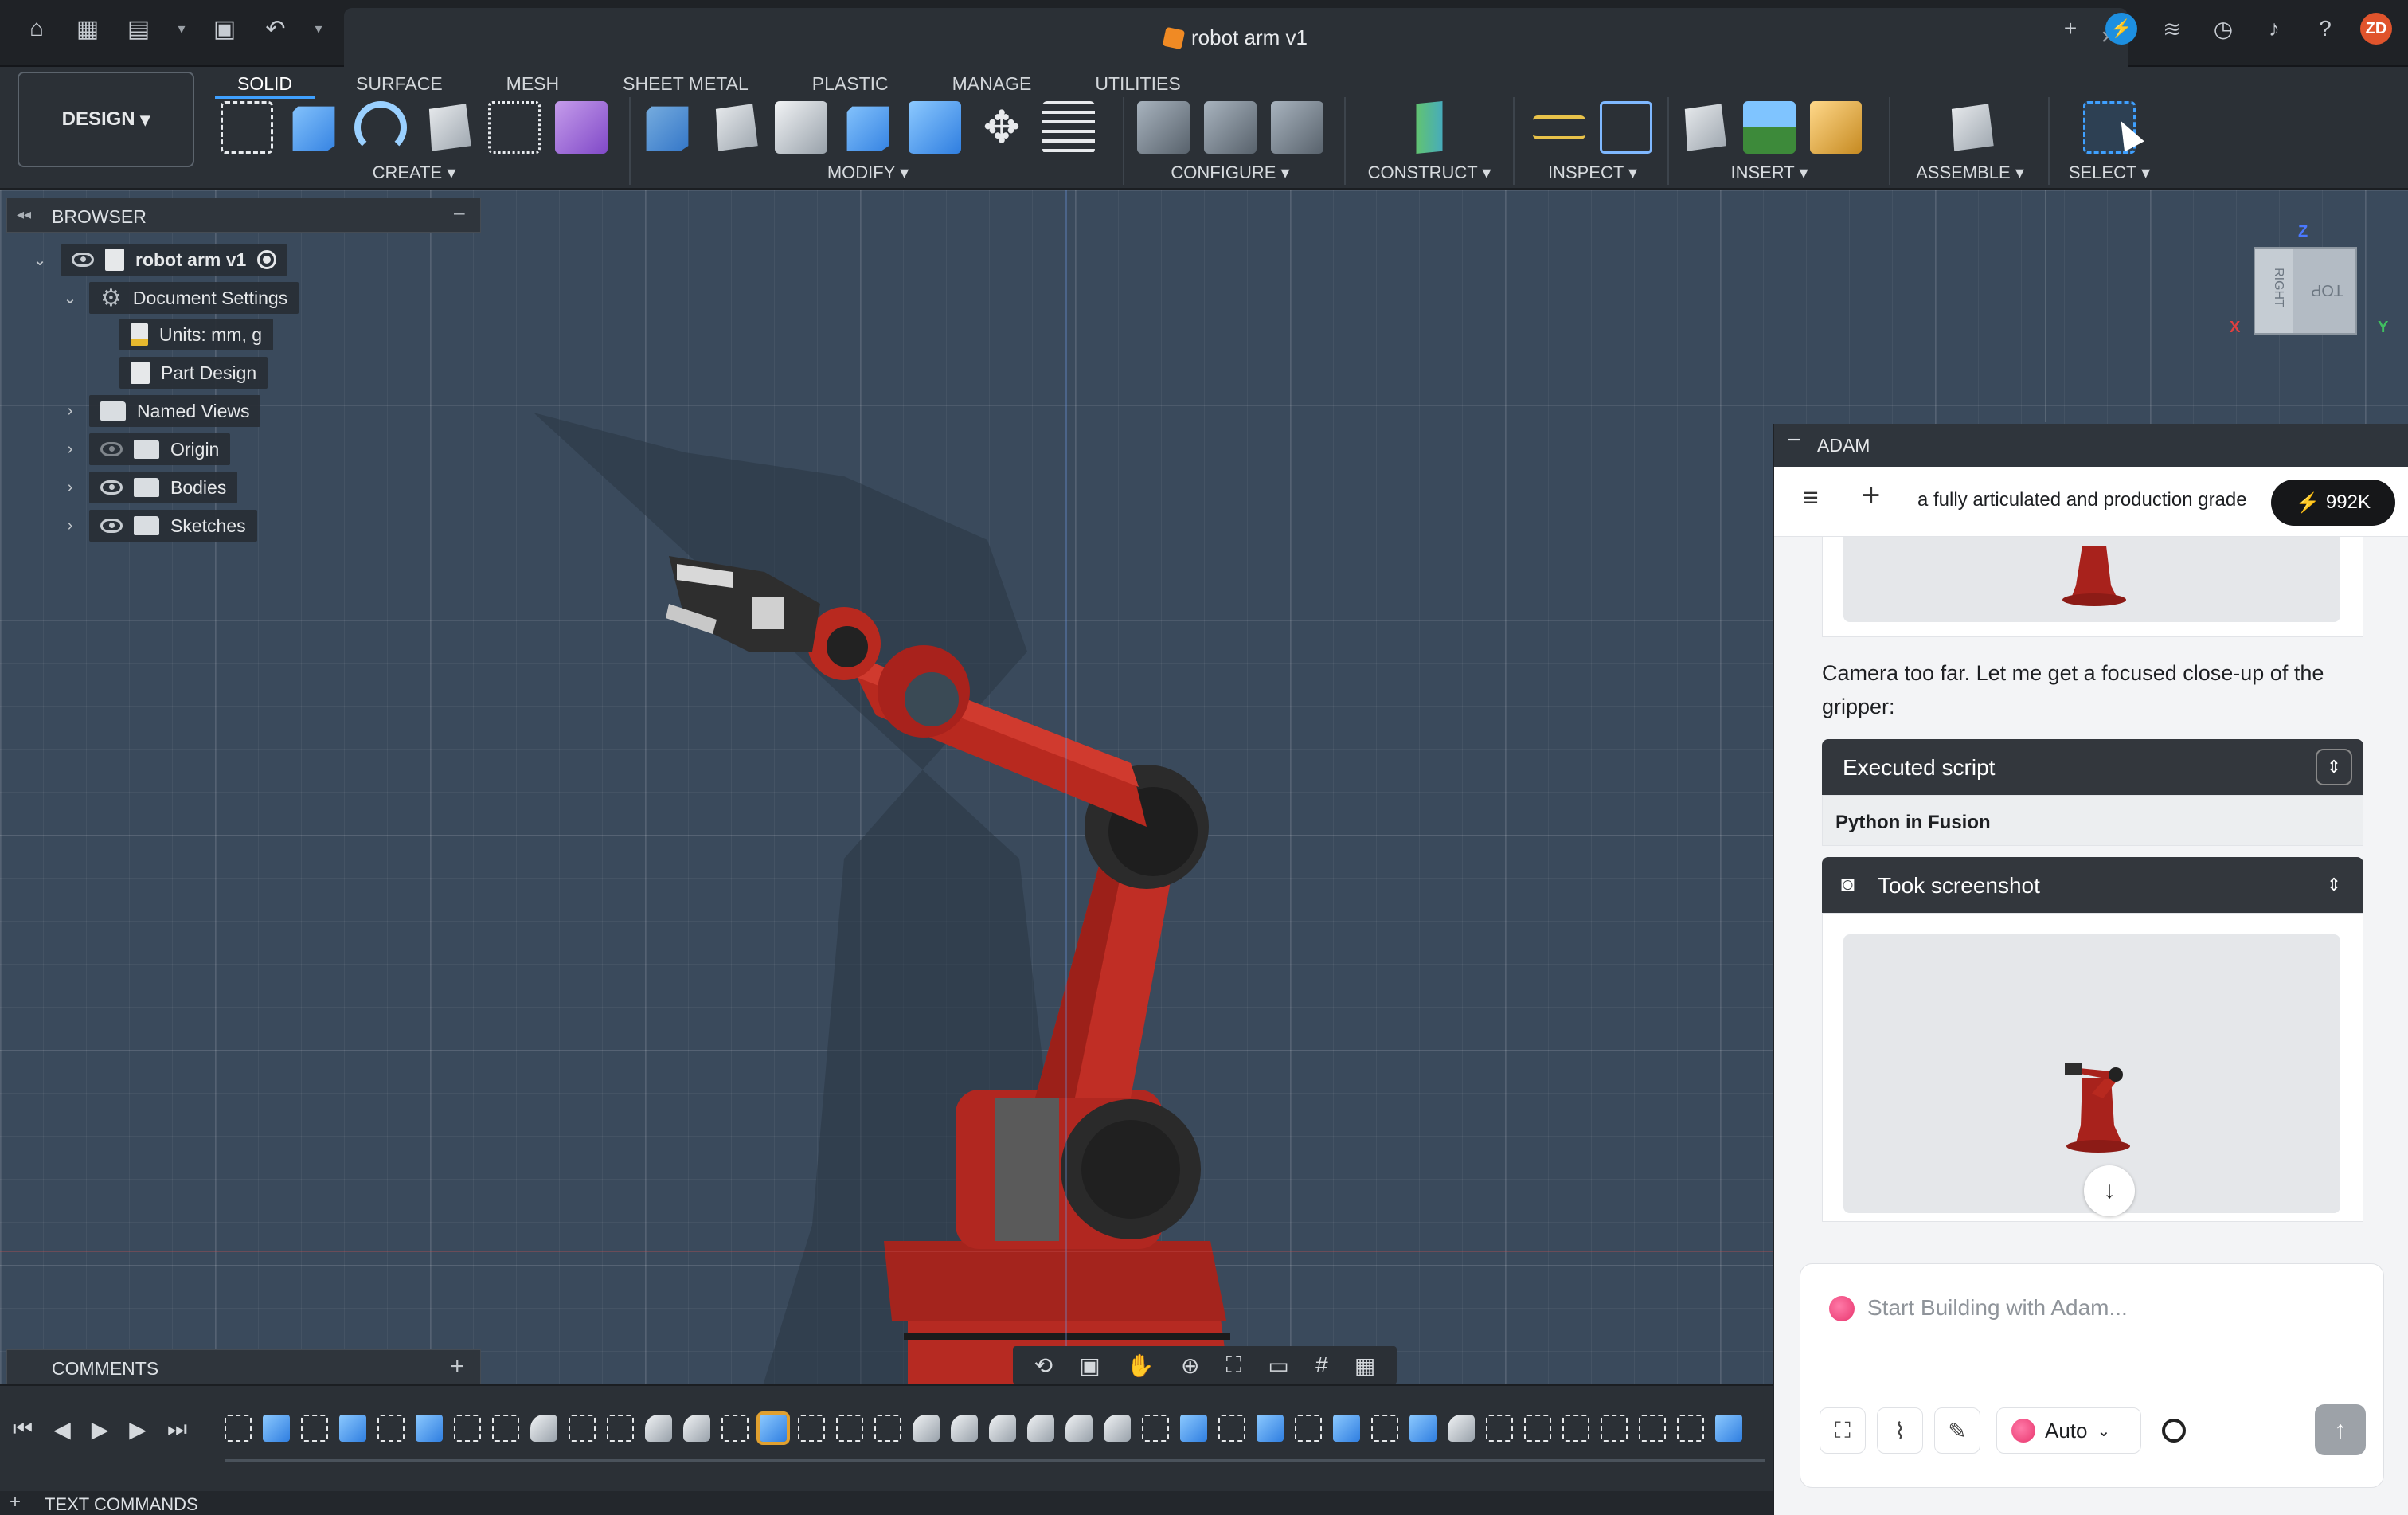  I want to click on viewcube-face: RIGHT TOP, so click(2305, 291).